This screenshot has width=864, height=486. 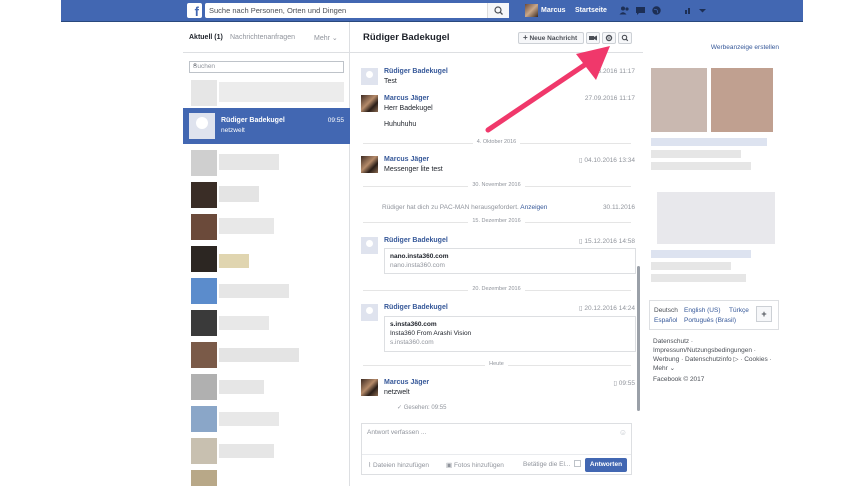 I want to click on conversation-search-input: Suchen ⌕, so click(x=266, y=67).